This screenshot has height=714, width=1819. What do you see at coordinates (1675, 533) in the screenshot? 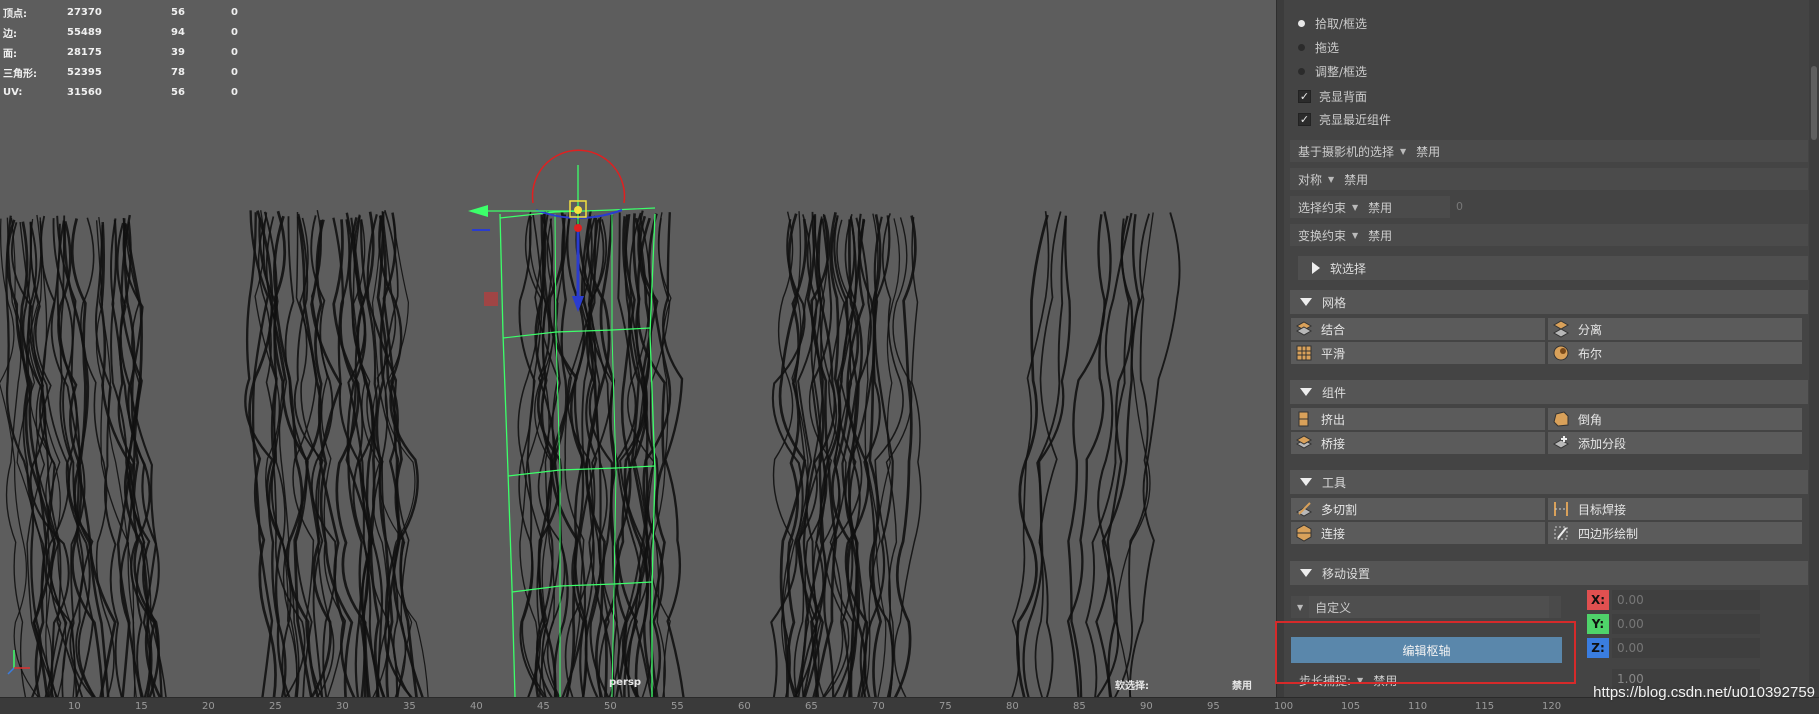
I see `quad-draw-button: 四边形绘制` at bounding box center [1675, 533].